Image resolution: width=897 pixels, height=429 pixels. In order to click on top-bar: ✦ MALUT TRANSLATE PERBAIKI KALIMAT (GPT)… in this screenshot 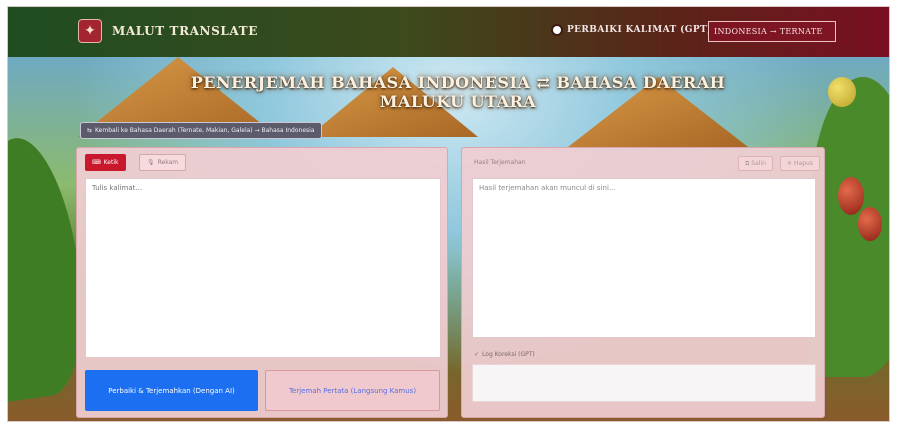, I will do `click(448, 32)`.